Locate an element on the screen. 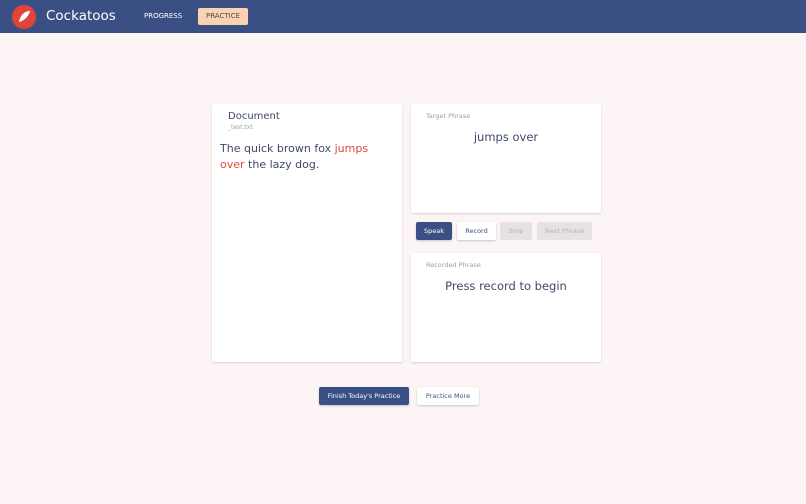 The width and height of the screenshot is (806, 504). stop-button: Stop is located at coordinates (516, 231).